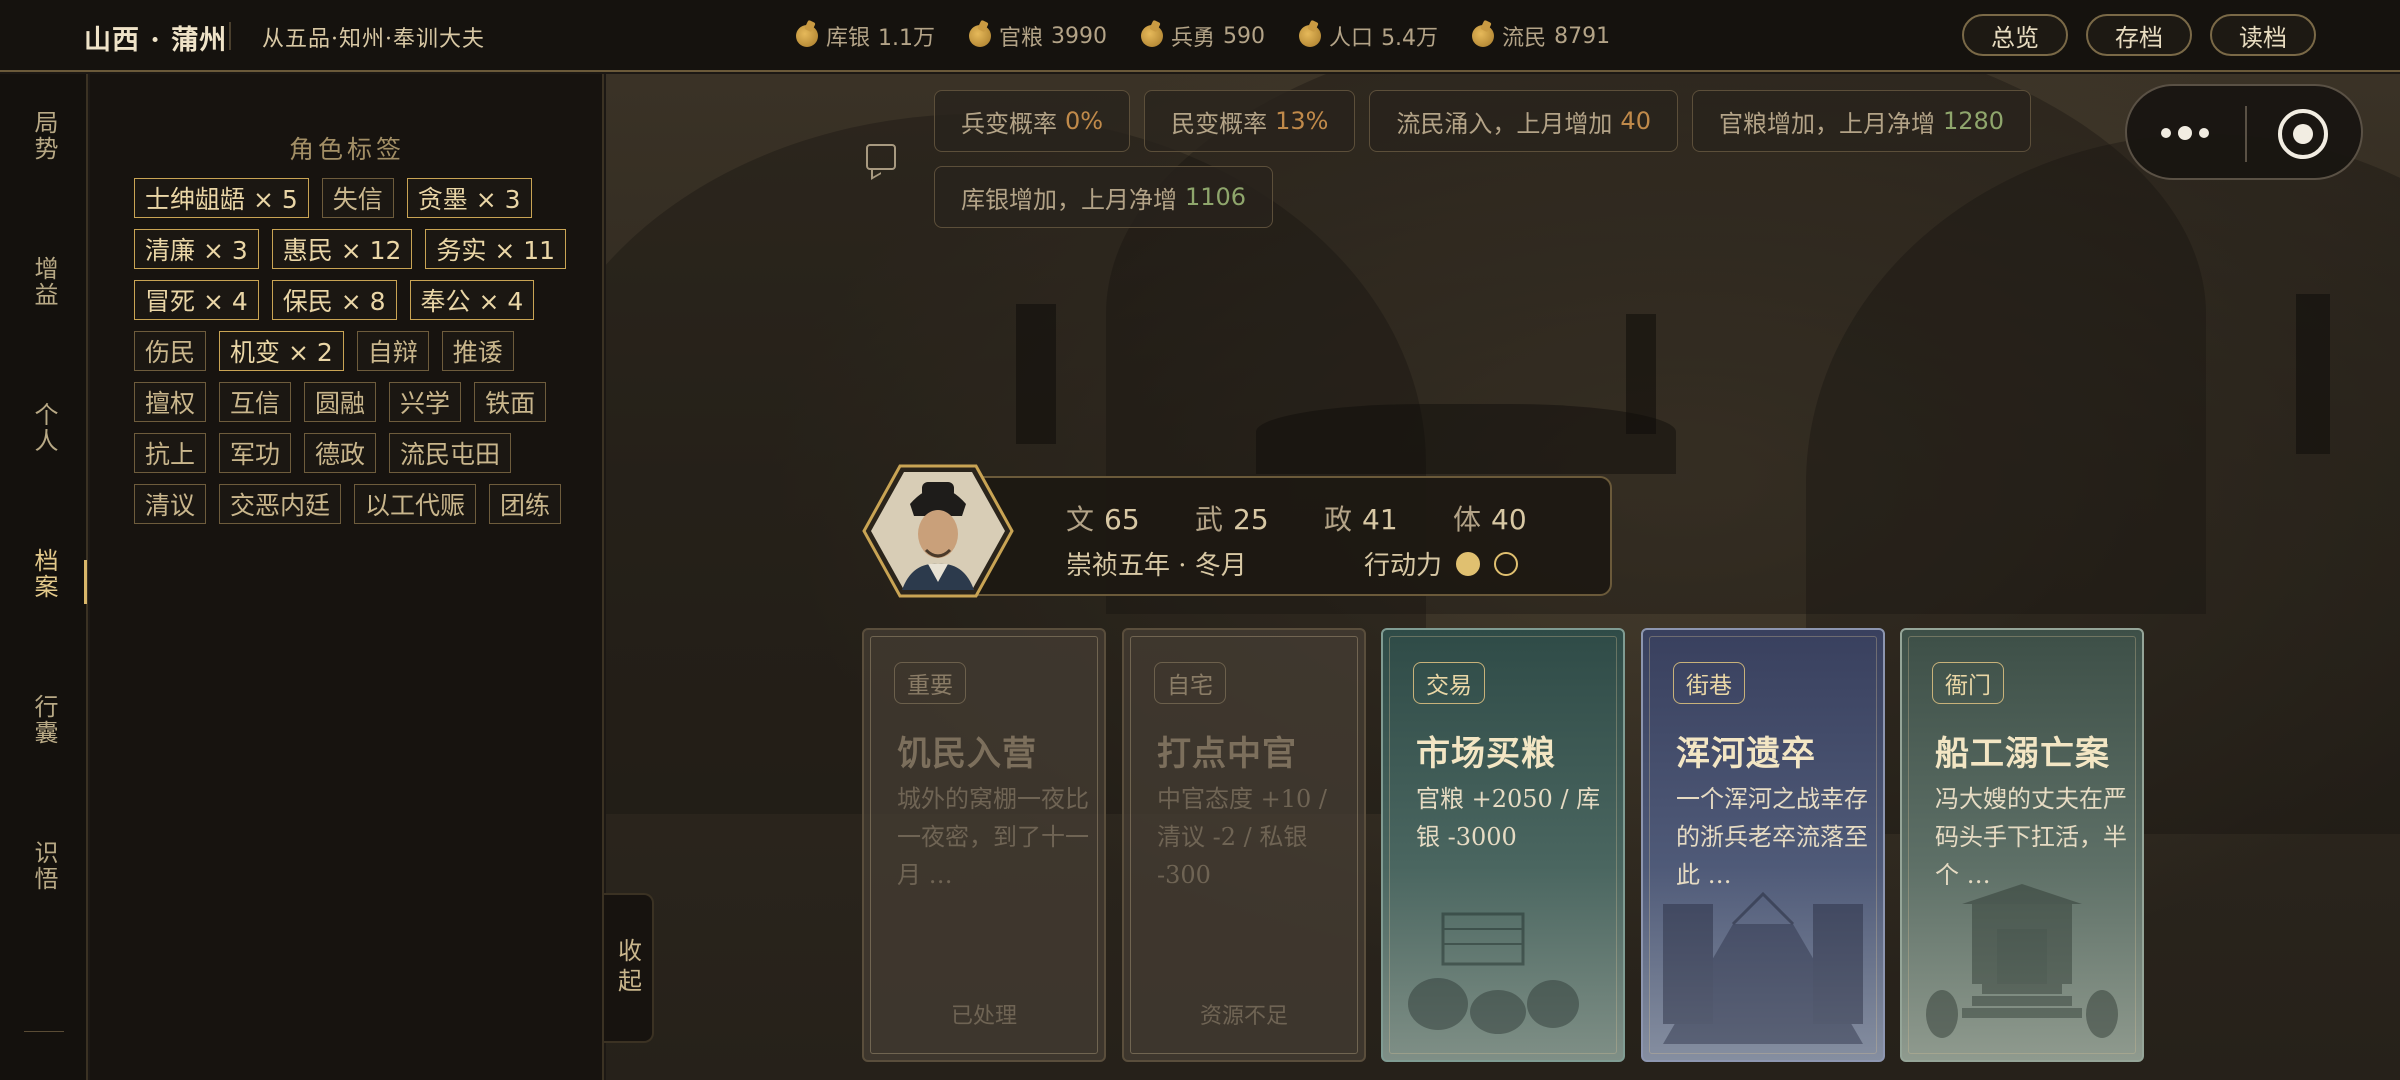 This screenshot has height=1080, width=2400. Describe the element at coordinates (1468, 563) in the screenshot. I see `action-point-filled` at that location.